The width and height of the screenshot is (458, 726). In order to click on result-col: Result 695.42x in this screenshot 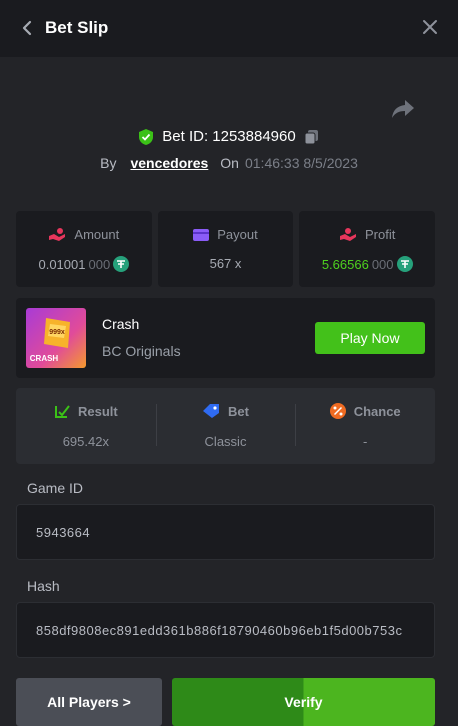, I will do `click(86, 426)`.